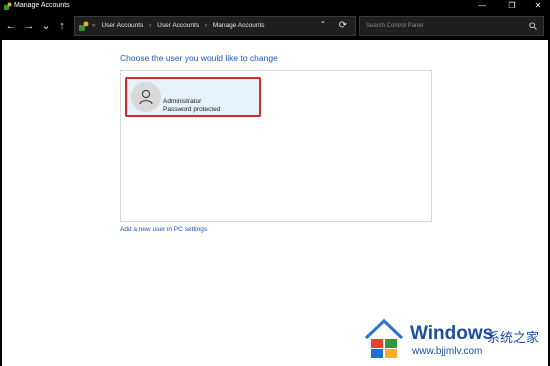 The width and height of the screenshot is (550, 366). I want to click on refresh-button: ⟳, so click(343, 26).